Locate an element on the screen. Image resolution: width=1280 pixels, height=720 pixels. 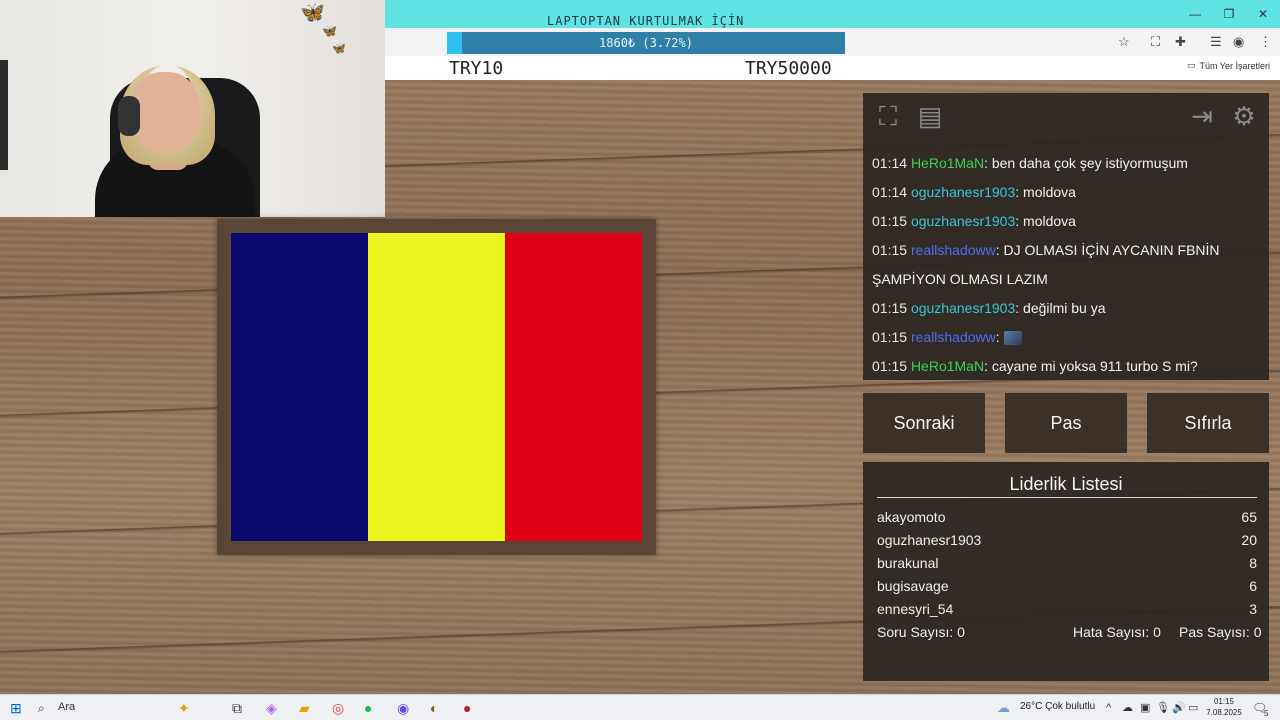
error-count: Hata Sayısı: 0 is located at coordinates (1117, 632).